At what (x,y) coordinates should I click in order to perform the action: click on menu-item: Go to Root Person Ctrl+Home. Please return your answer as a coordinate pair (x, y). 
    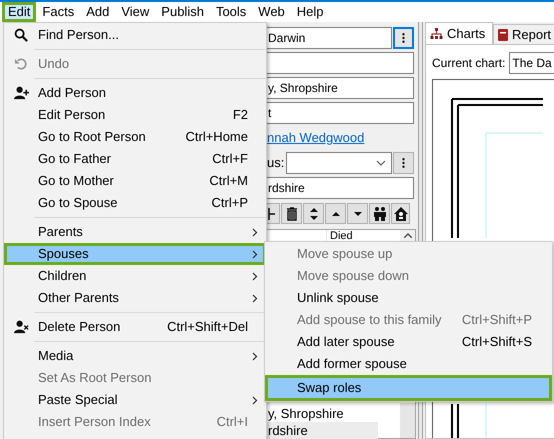
    Looking at the image, I should click on (135, 137).